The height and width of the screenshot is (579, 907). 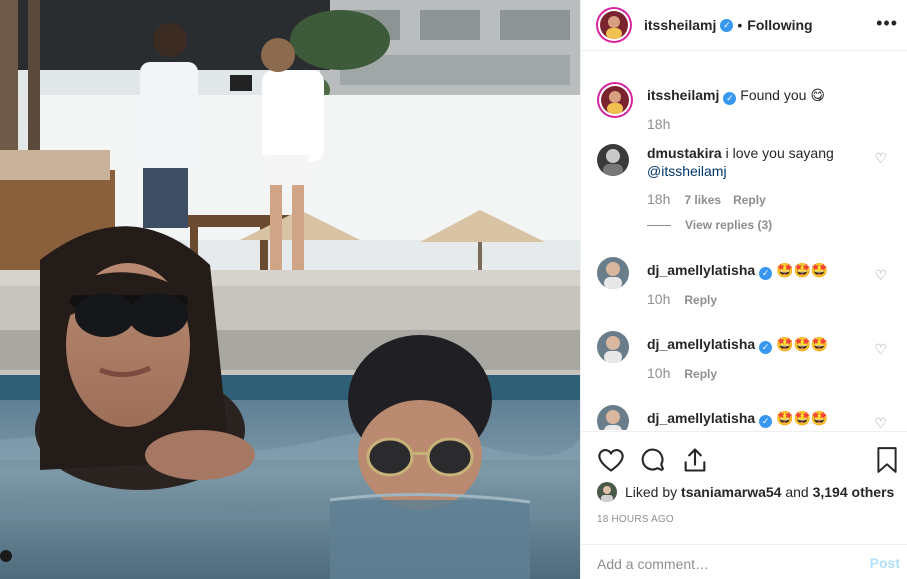 What do you see at coordinates (658, 199) in the screenshot?
I see `comment-time: 18h` at bounding box center [658, 199].